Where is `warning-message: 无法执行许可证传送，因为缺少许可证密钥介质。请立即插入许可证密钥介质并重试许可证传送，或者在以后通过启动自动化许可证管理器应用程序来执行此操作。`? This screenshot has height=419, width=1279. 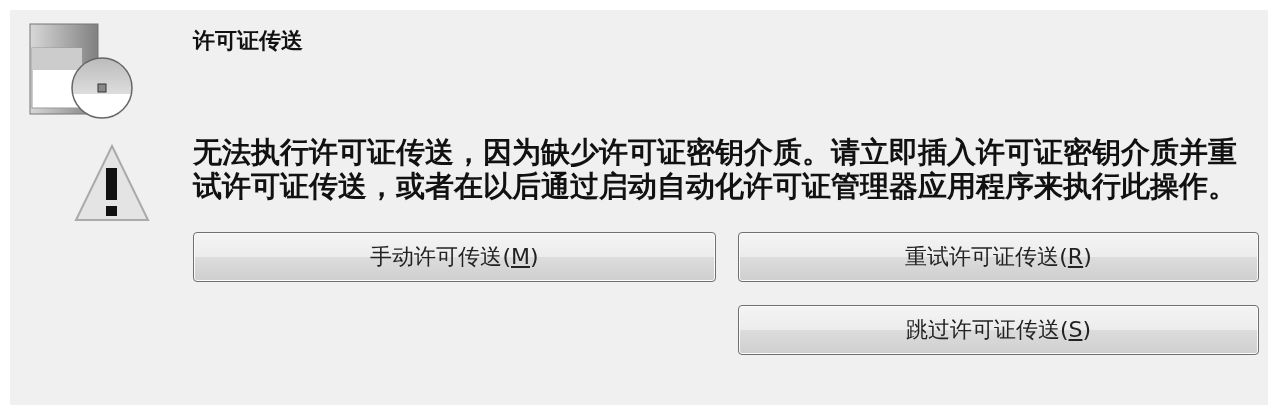
warning-message: 无法执行许可证传送，因为缺少许可证密钥介质。请立即插入许可证密钥介质并重试许可证传送，或者在以后通过启动自动化许可证管理器应用程序来执行此操作。 is located at coordinates (715, 169).